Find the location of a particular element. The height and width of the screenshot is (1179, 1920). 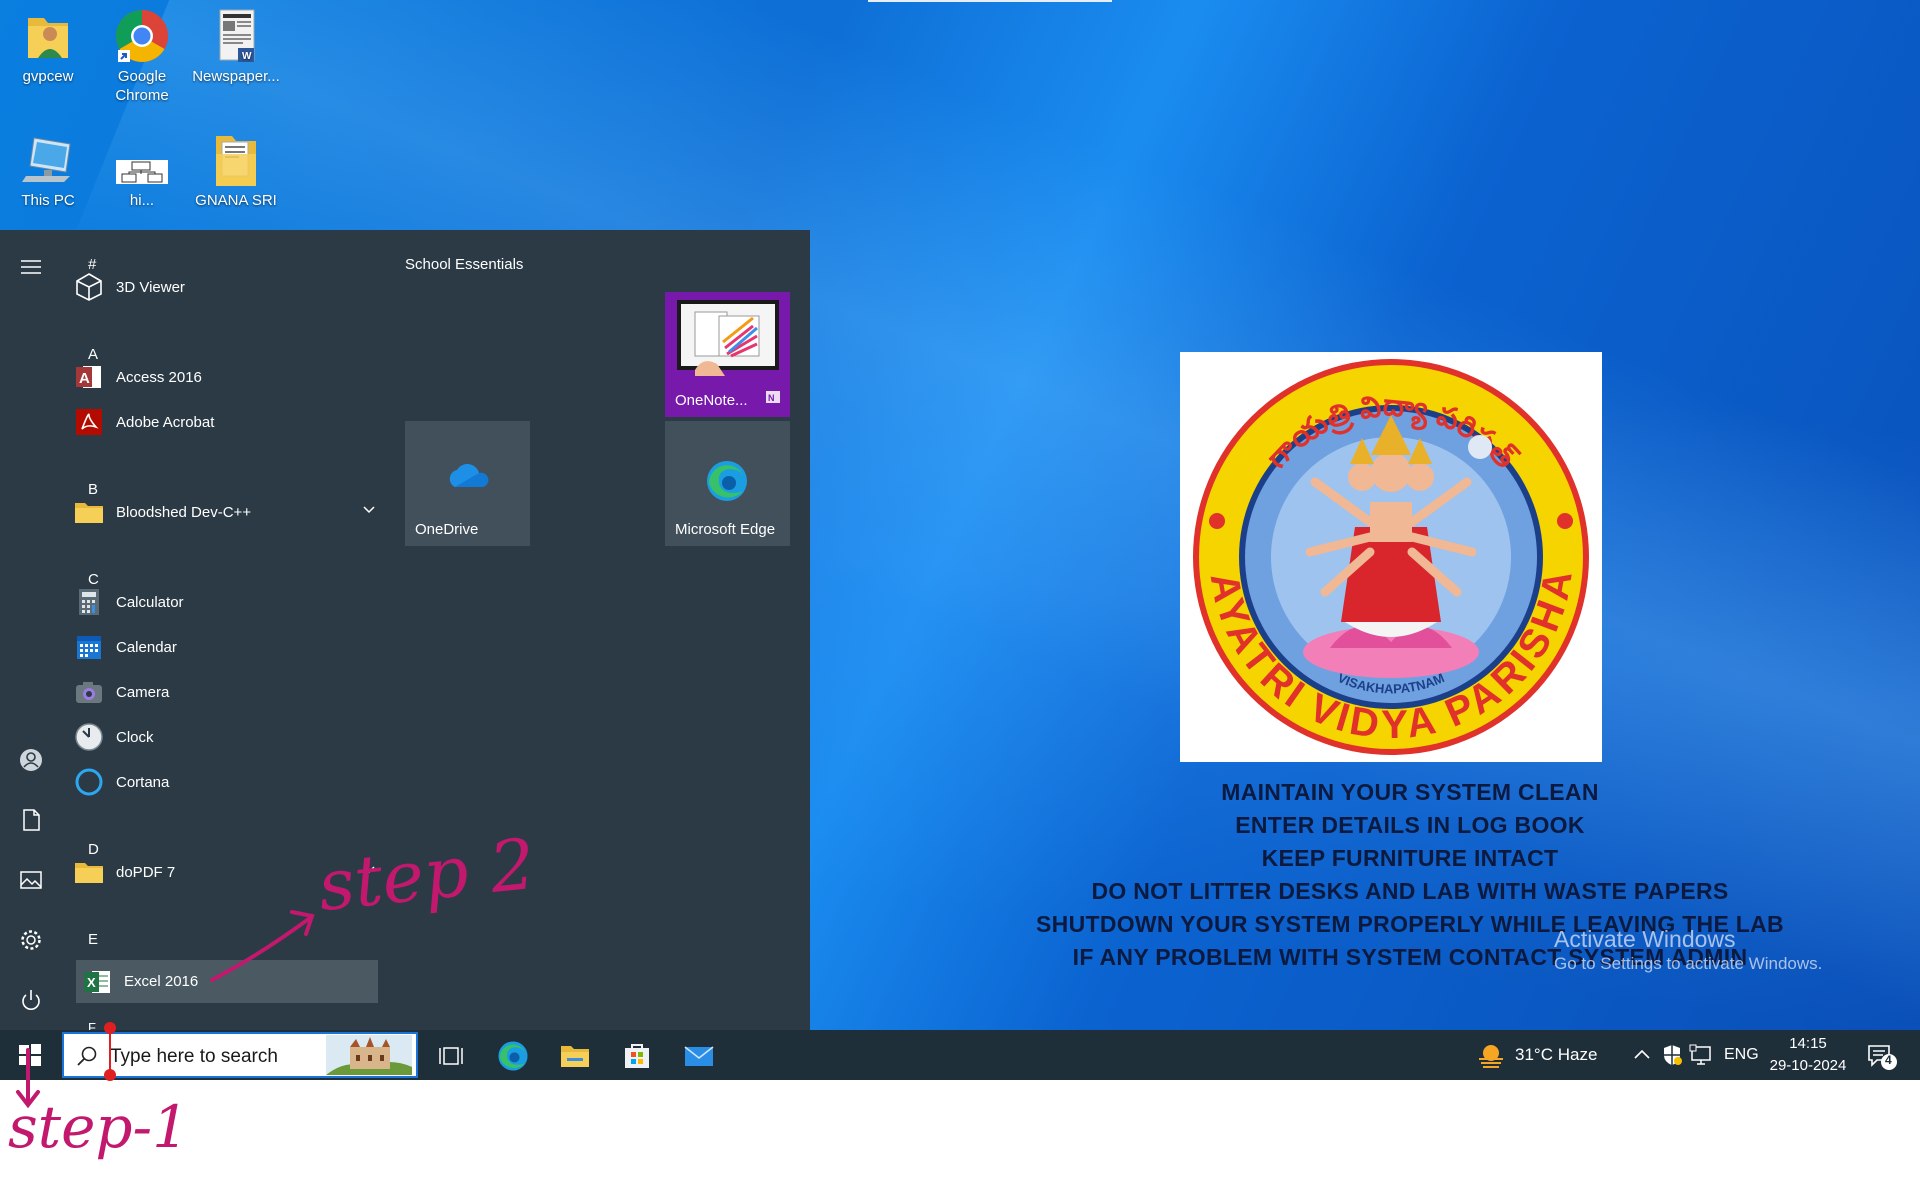

app-calculator: Calculator is located at coordinates (233, 602).